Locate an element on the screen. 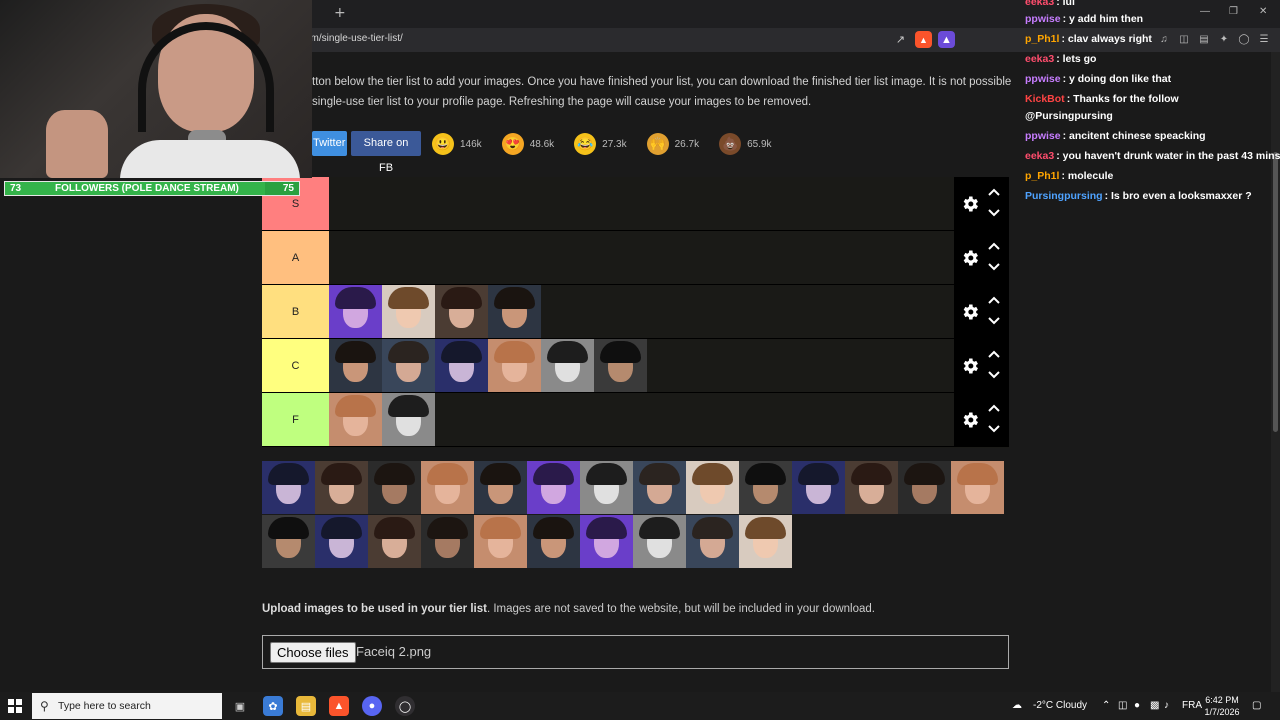 Image resolution: width=1280 pixels, height=720 pixels. choose-files-button: Choose files is located at coordinates (313, 652).